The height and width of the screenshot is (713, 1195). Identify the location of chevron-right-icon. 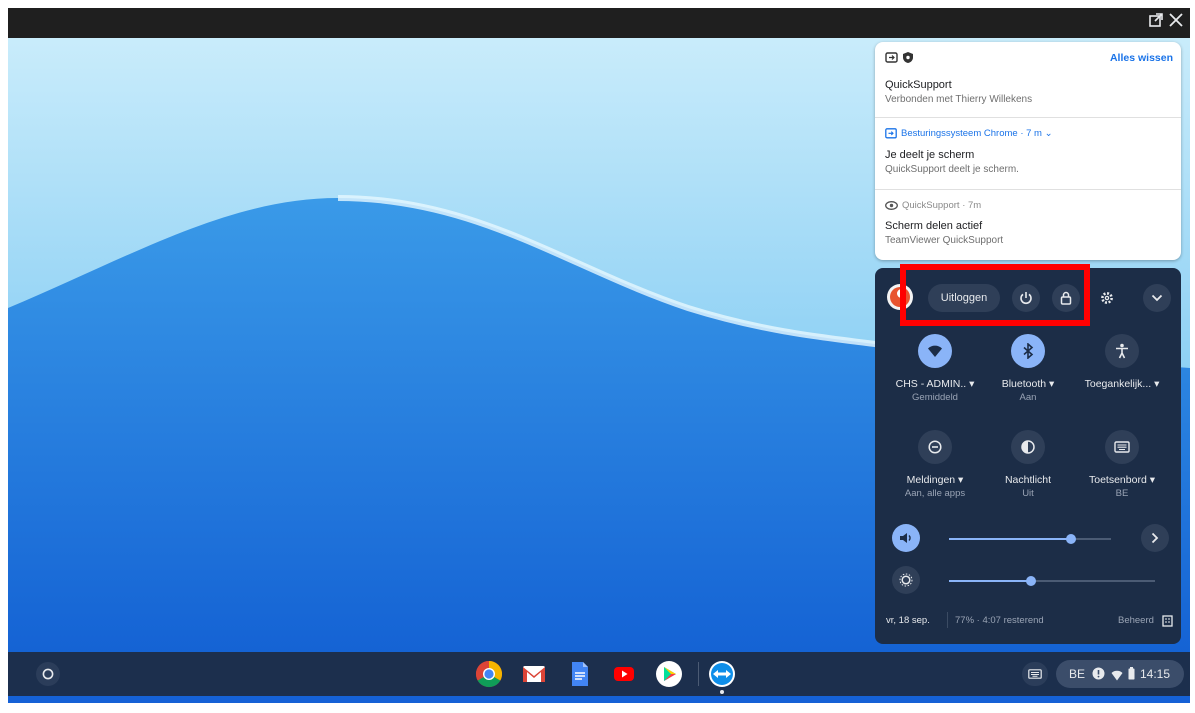
(1155, 538).